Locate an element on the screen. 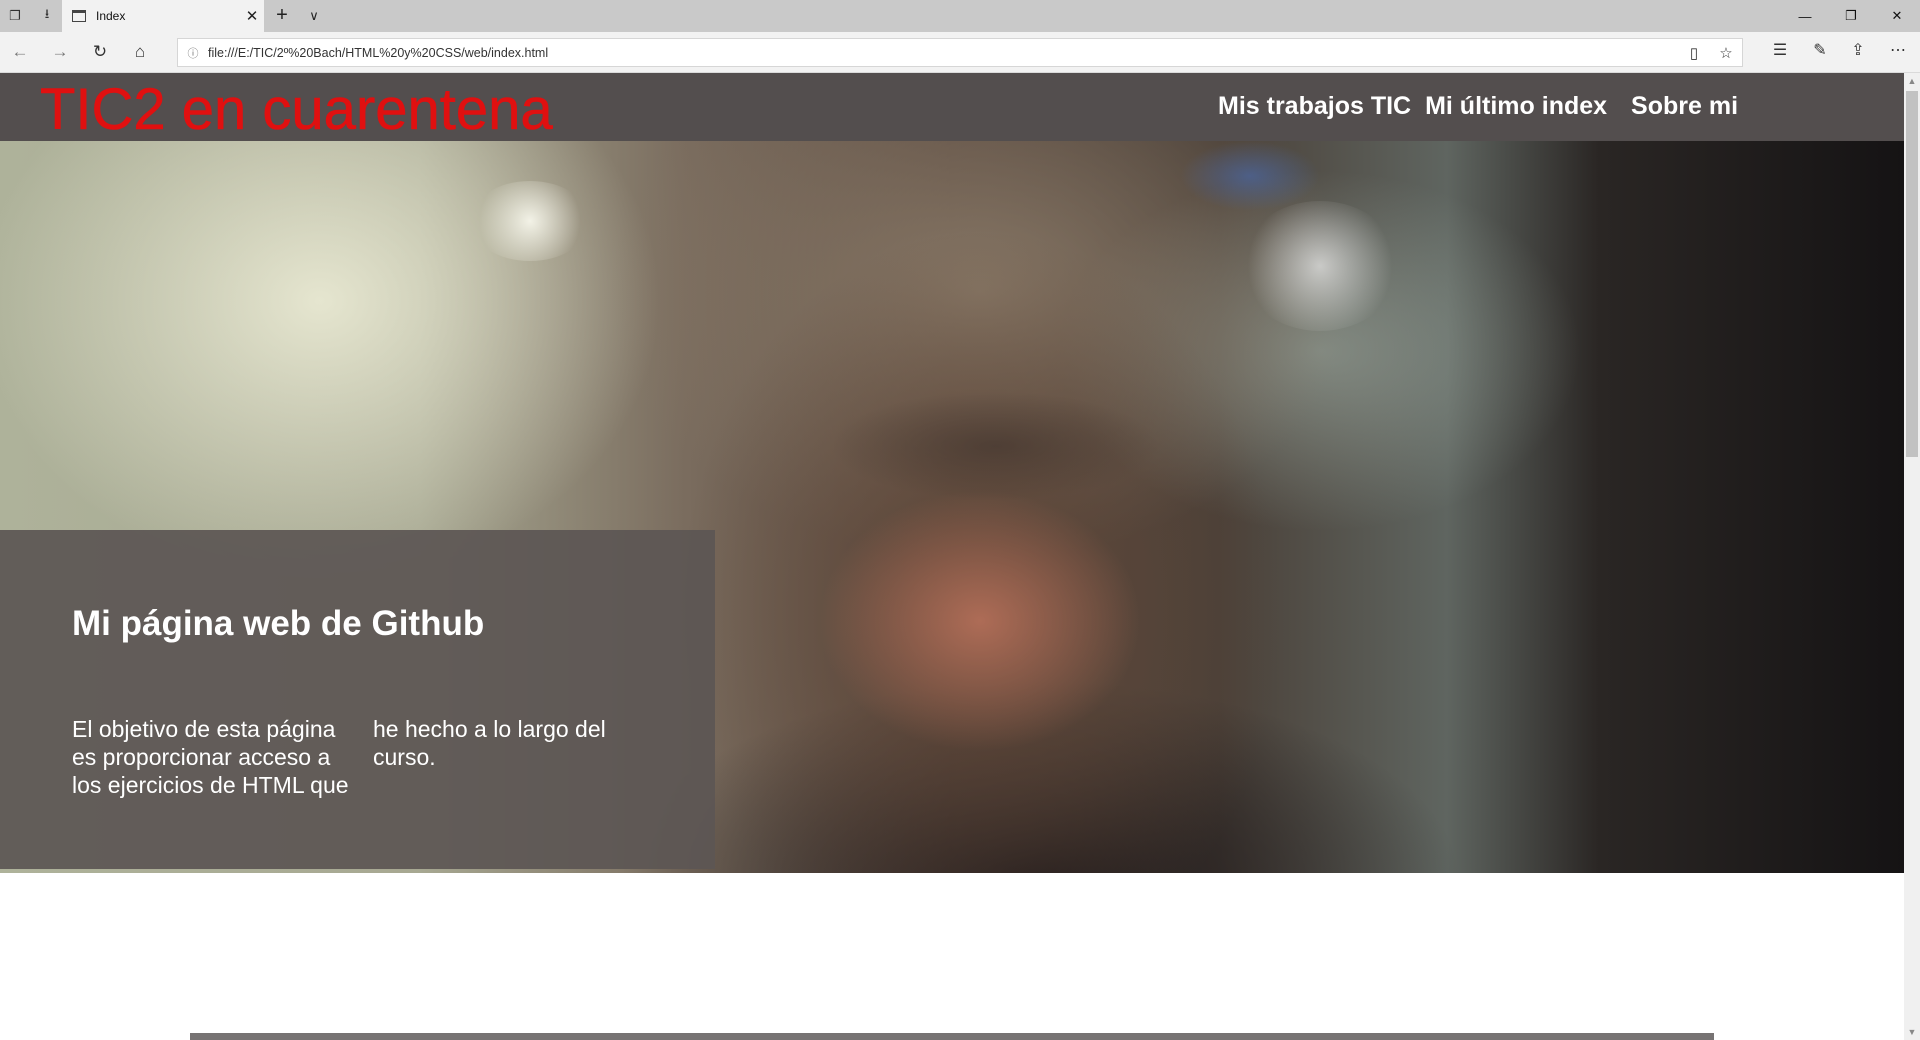 This screenshot has width=1920, height=1040. nav-link-ultimo-index: Mi último index is located at coordinates (1516, 106).